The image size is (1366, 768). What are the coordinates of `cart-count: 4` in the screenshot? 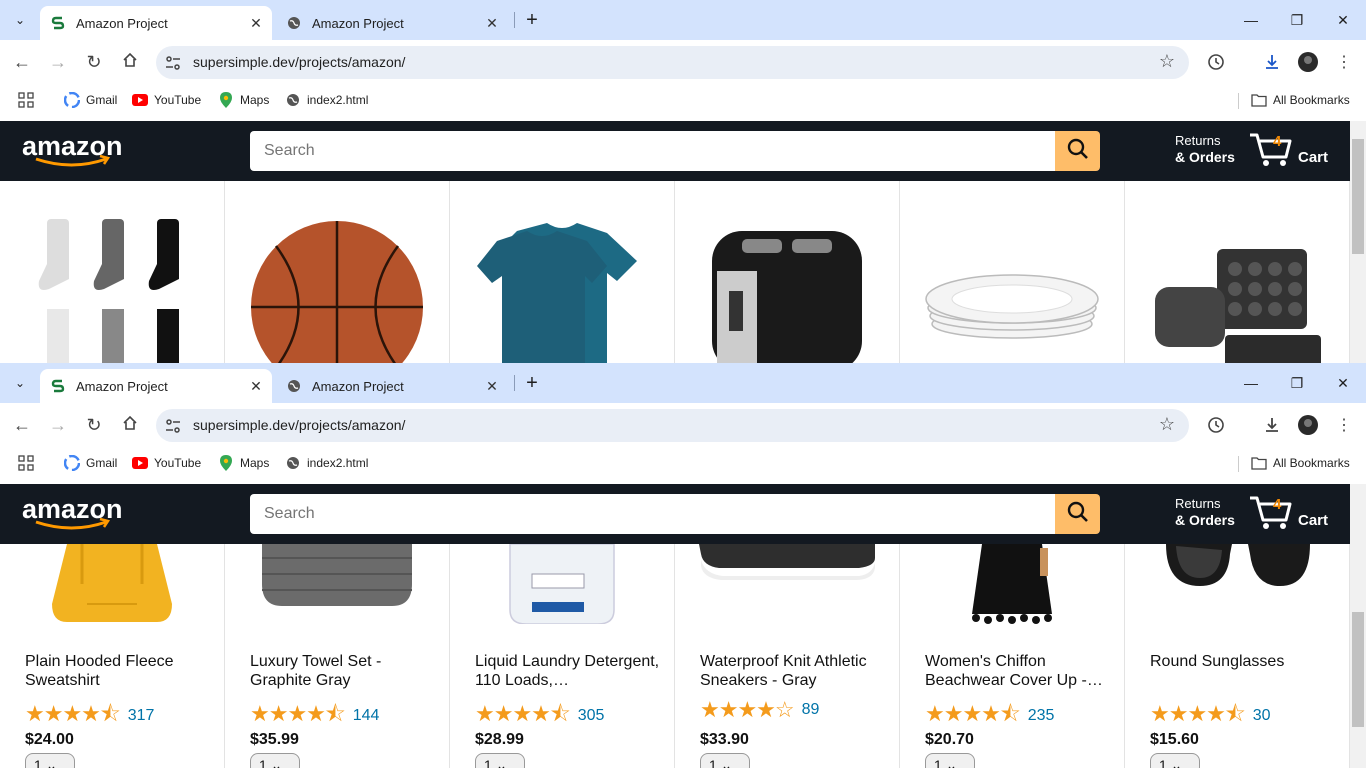 It's located at (1277, 504).